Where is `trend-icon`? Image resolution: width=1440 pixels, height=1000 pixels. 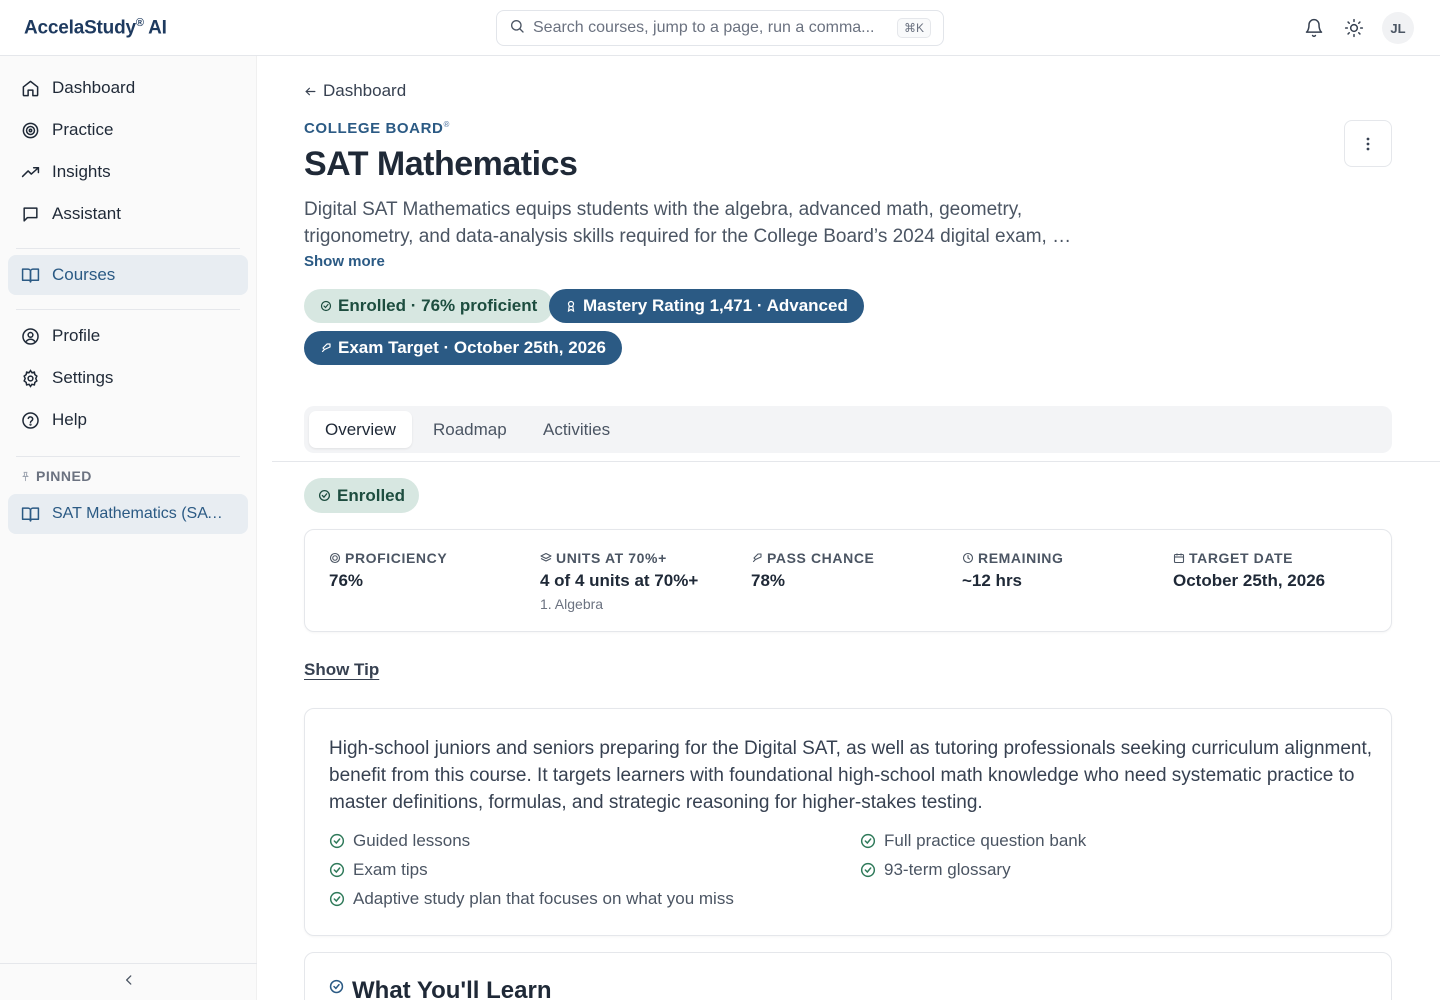
trend-icon is located at coordinates (30, 172).